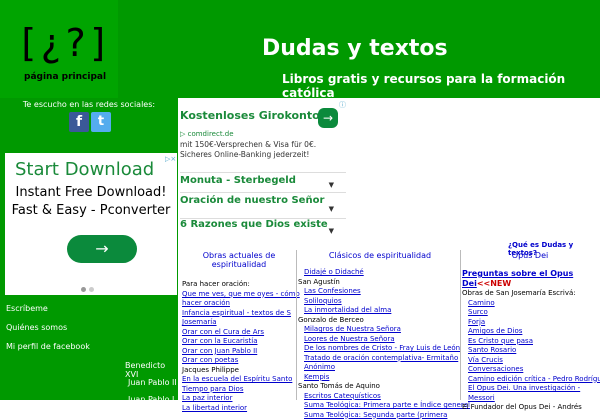 The height and width of the screenshot is (420, 600). What do you see at coordinates (494, 283) in the screenshot?
I see `new-badge: <<NEW` at bounding box center [494, 283].